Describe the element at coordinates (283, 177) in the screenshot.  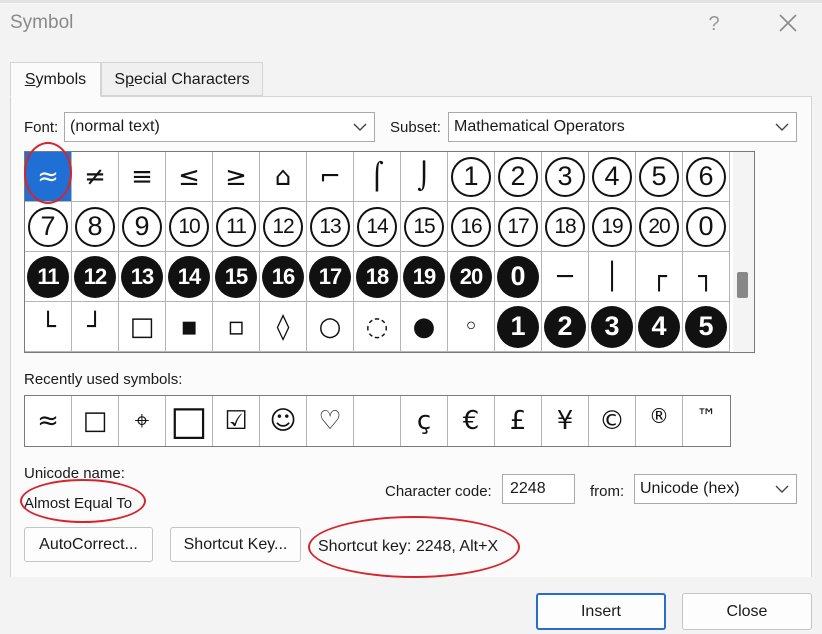
I see `symbol-cell: ⌂` at that location.